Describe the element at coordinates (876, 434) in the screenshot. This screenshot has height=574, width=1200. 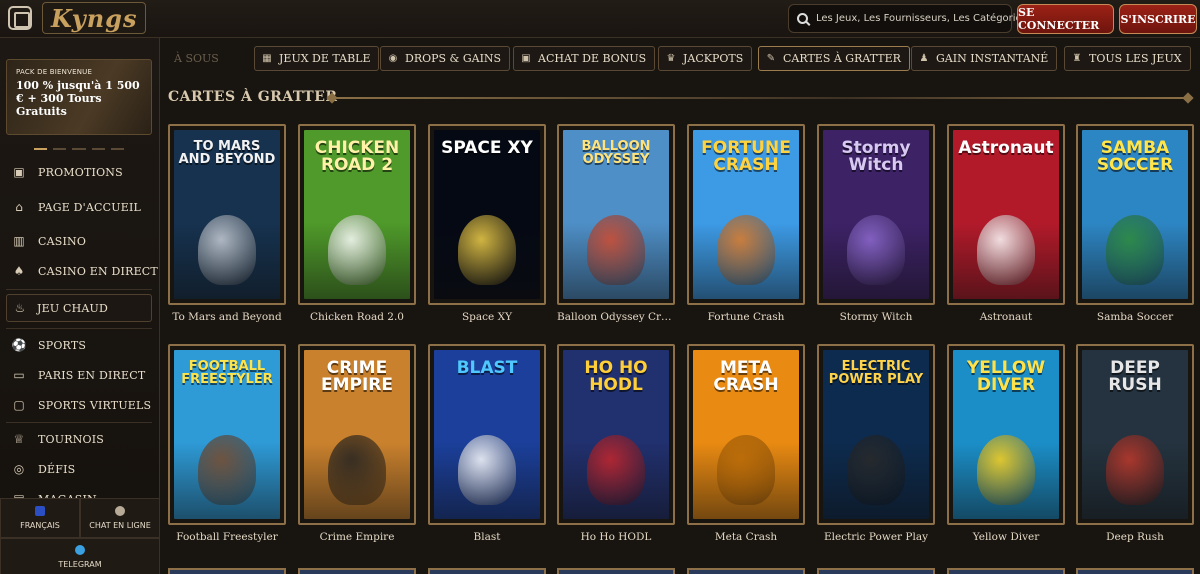
I see `game-thumbnail: ELECTRIC POWER PLAY` at that location.